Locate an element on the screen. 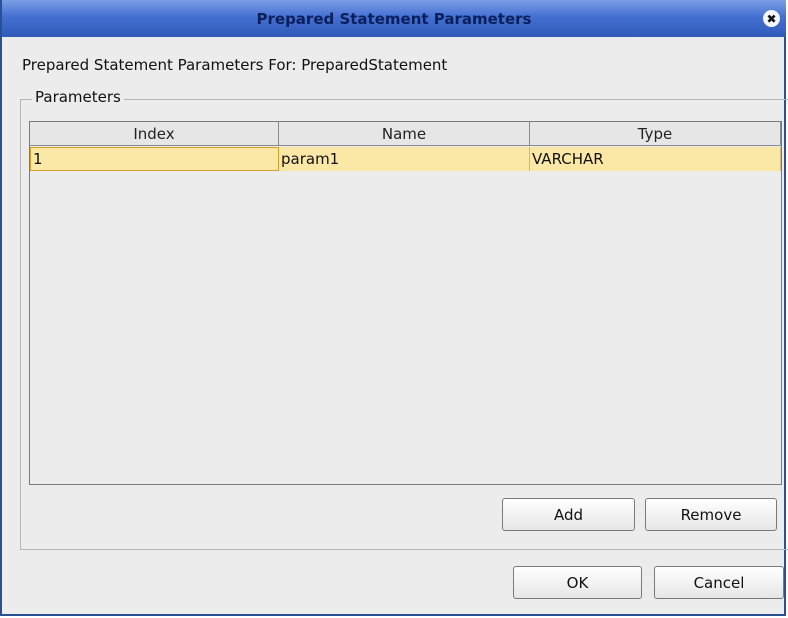 The height and width of the screenshot is (618, 788). add-button: Add is located at coordinates (568, 514).